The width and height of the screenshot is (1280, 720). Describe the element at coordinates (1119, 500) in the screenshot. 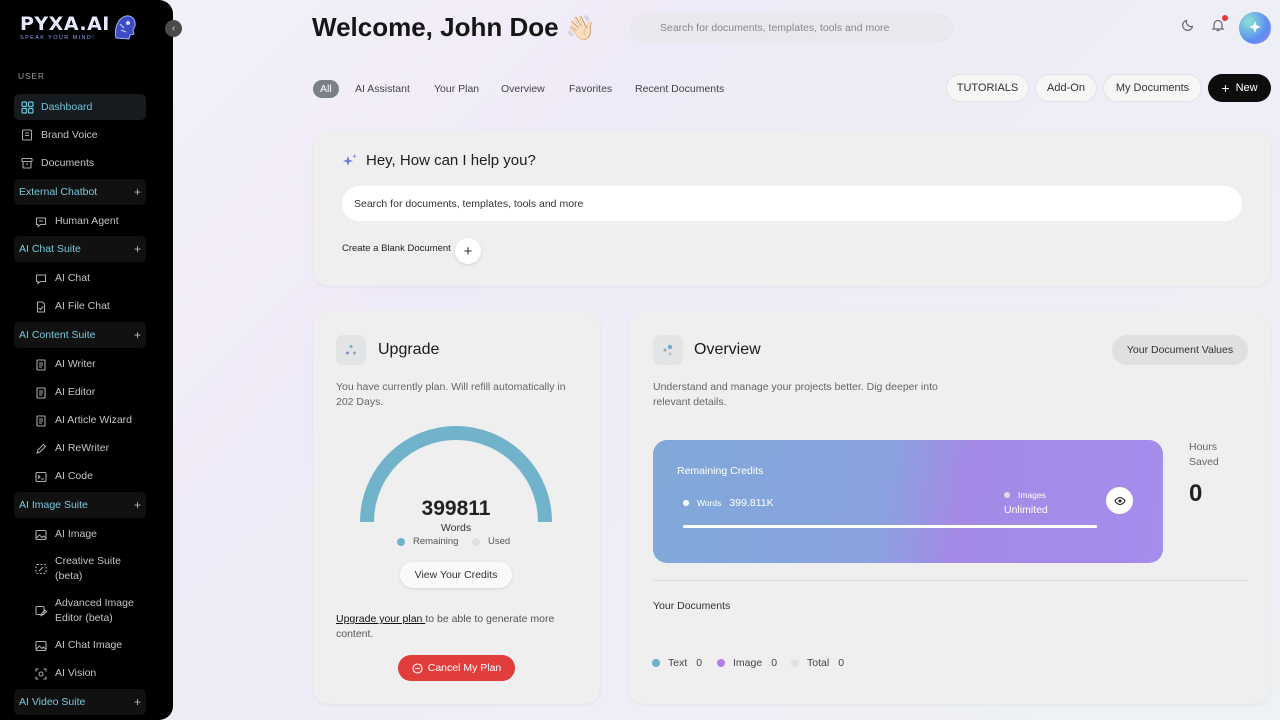

I see `eye-icon` at that location.